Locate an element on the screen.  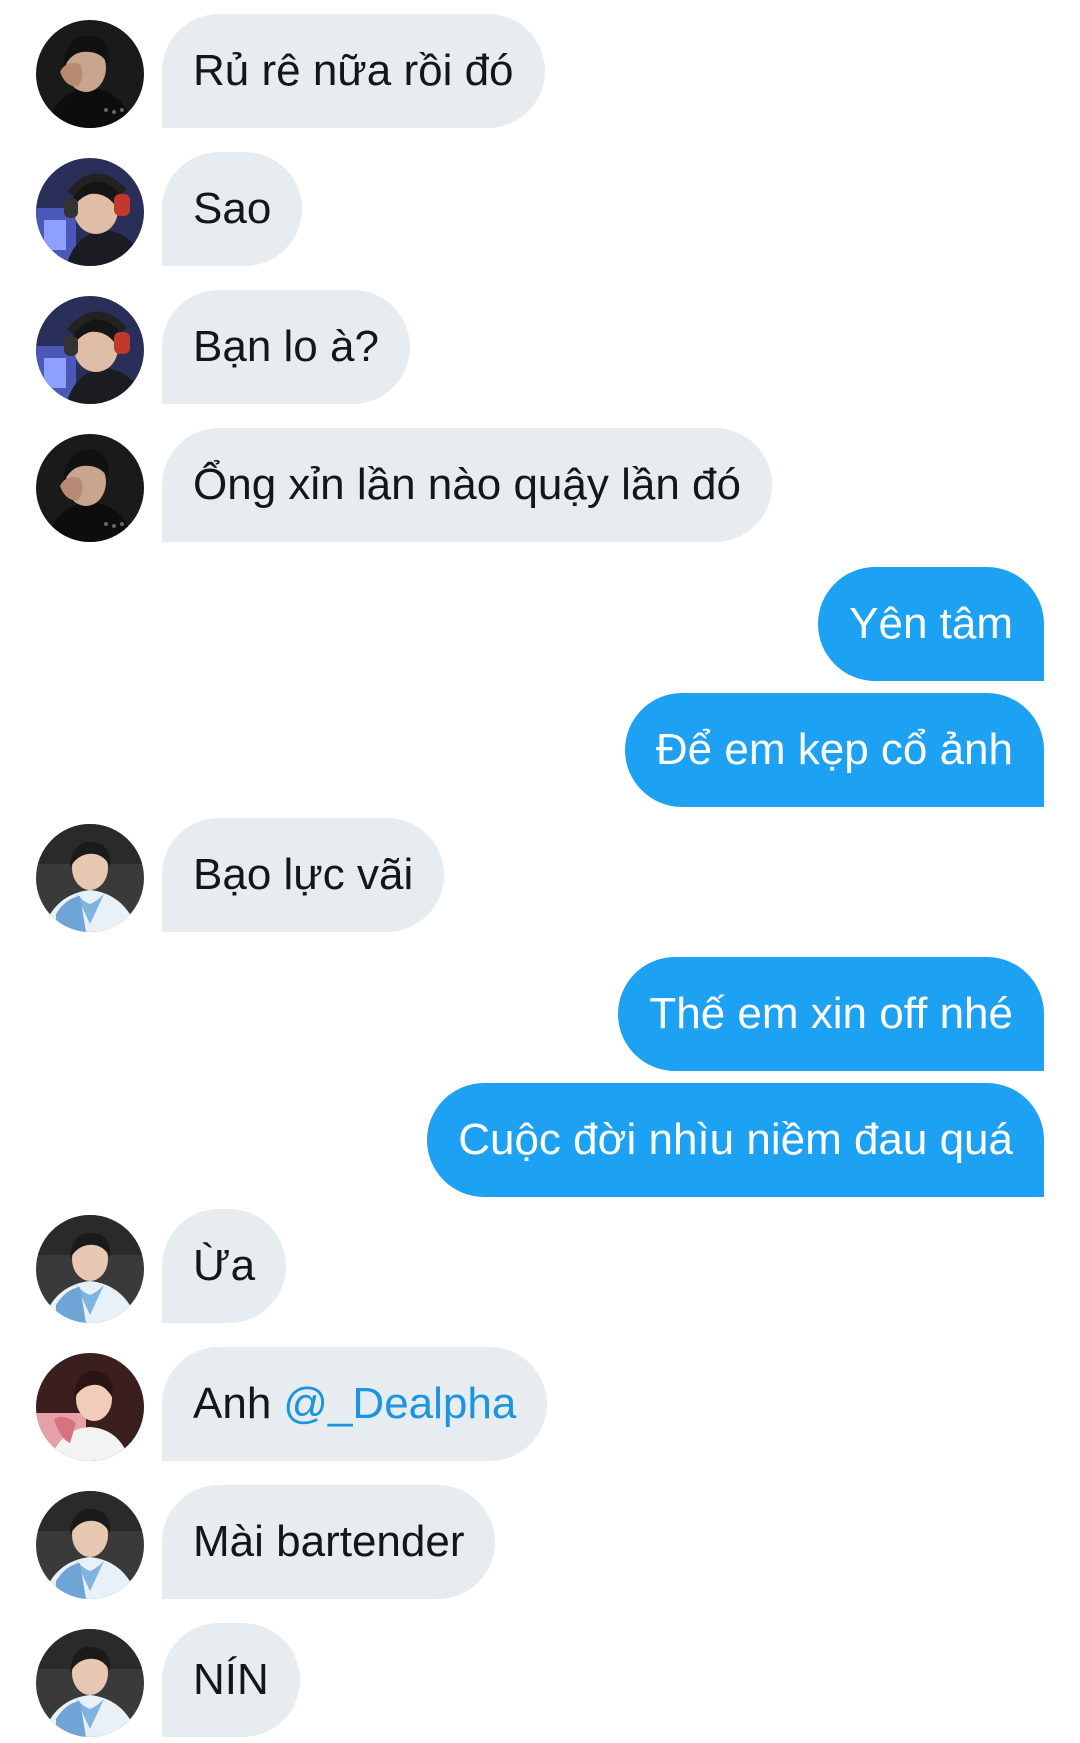
incoming-message-bubble: Sao is located at coordinates (232, 209).